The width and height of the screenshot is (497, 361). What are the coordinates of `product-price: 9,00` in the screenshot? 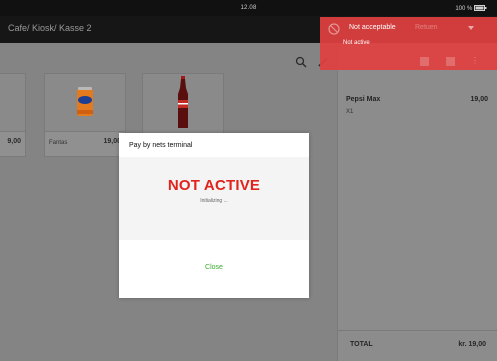 It's located at (14, 141).